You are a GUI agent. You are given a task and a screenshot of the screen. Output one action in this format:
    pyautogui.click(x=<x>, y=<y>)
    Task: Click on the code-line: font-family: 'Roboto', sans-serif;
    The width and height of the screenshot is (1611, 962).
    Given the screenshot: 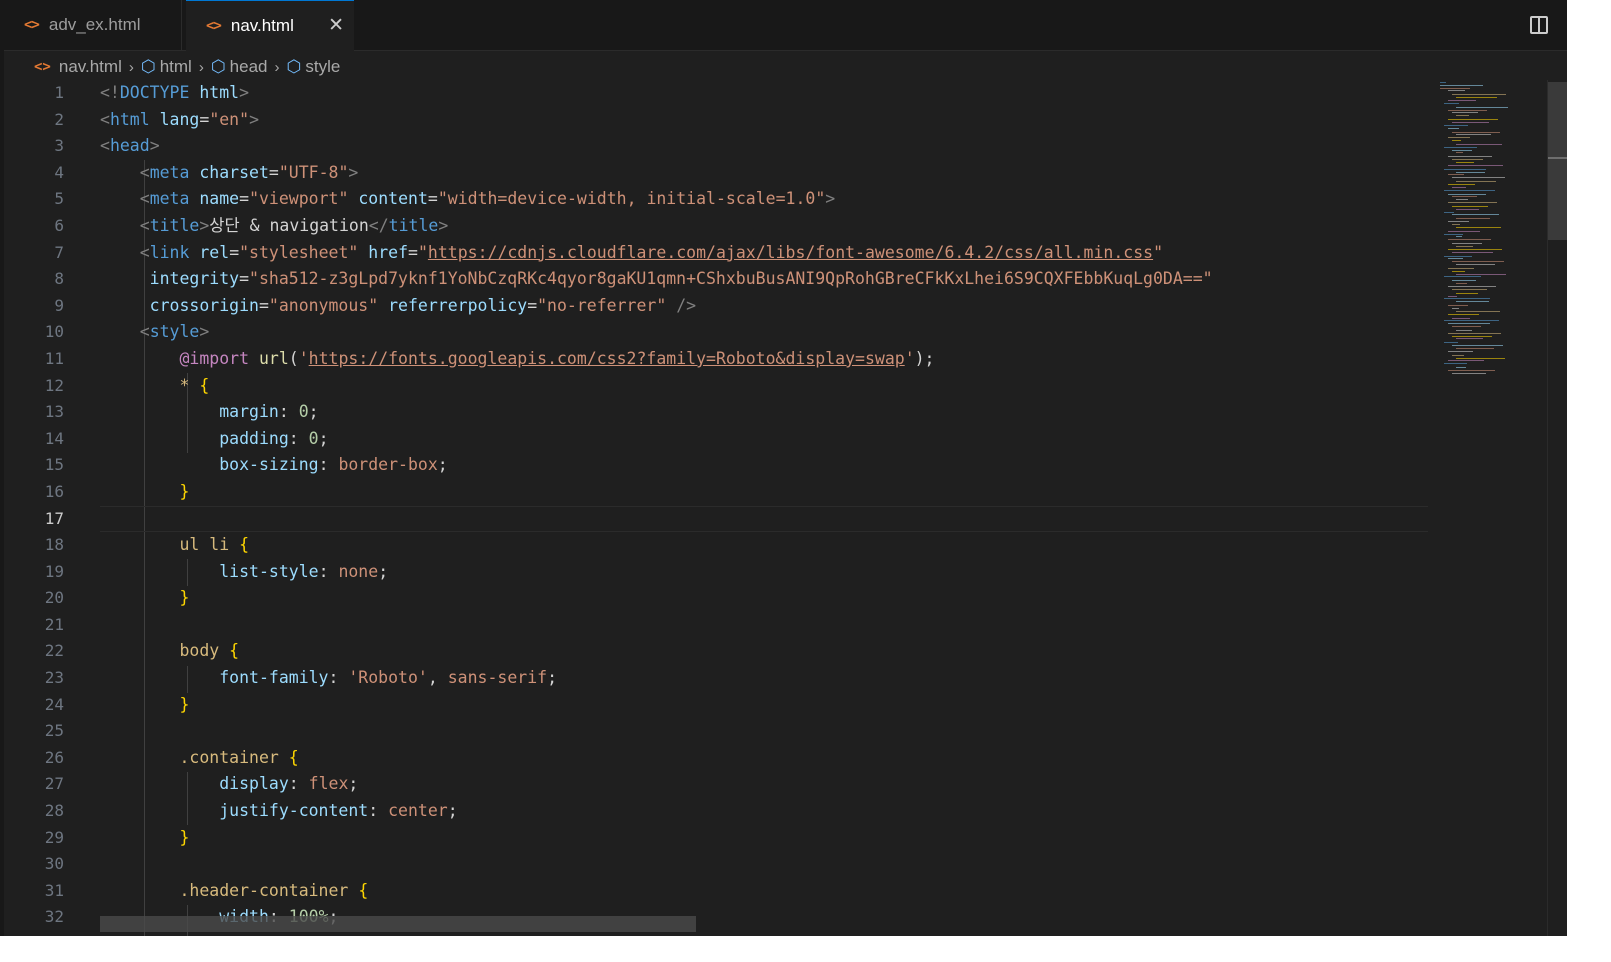 What is the action you would take?
    pyautogui.click(x=764, y=678)
    